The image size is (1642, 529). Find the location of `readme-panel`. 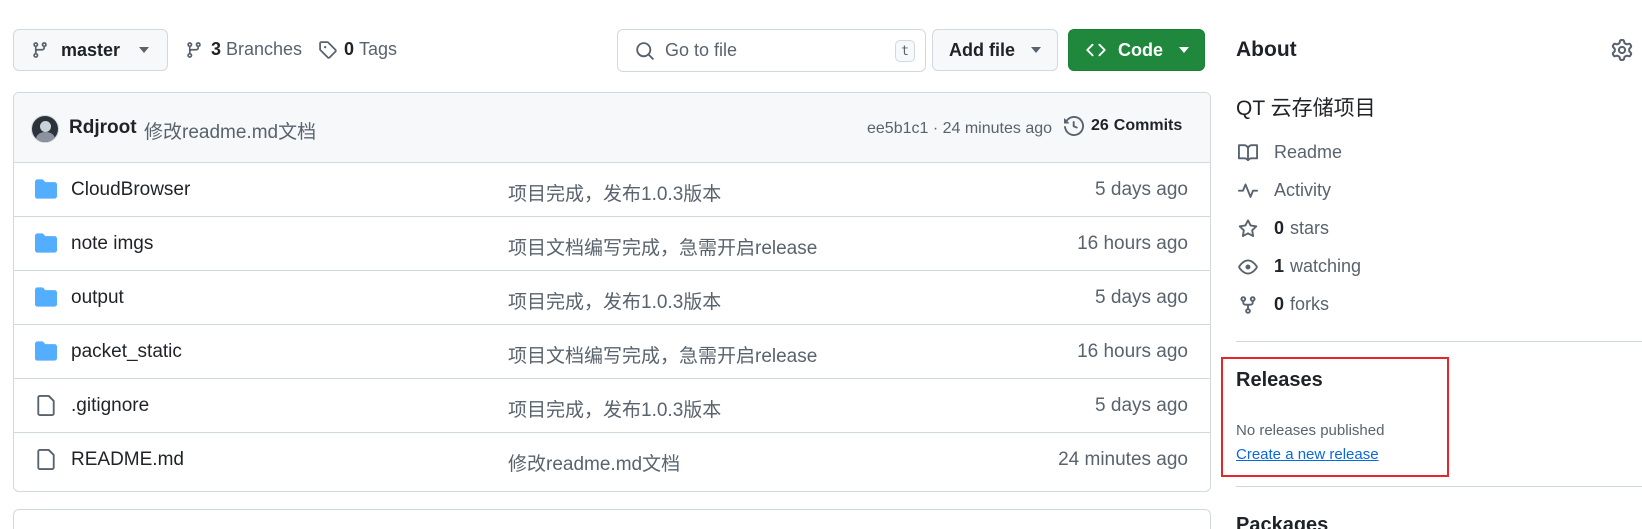

readme-panel is located at coordinates (612, 519).